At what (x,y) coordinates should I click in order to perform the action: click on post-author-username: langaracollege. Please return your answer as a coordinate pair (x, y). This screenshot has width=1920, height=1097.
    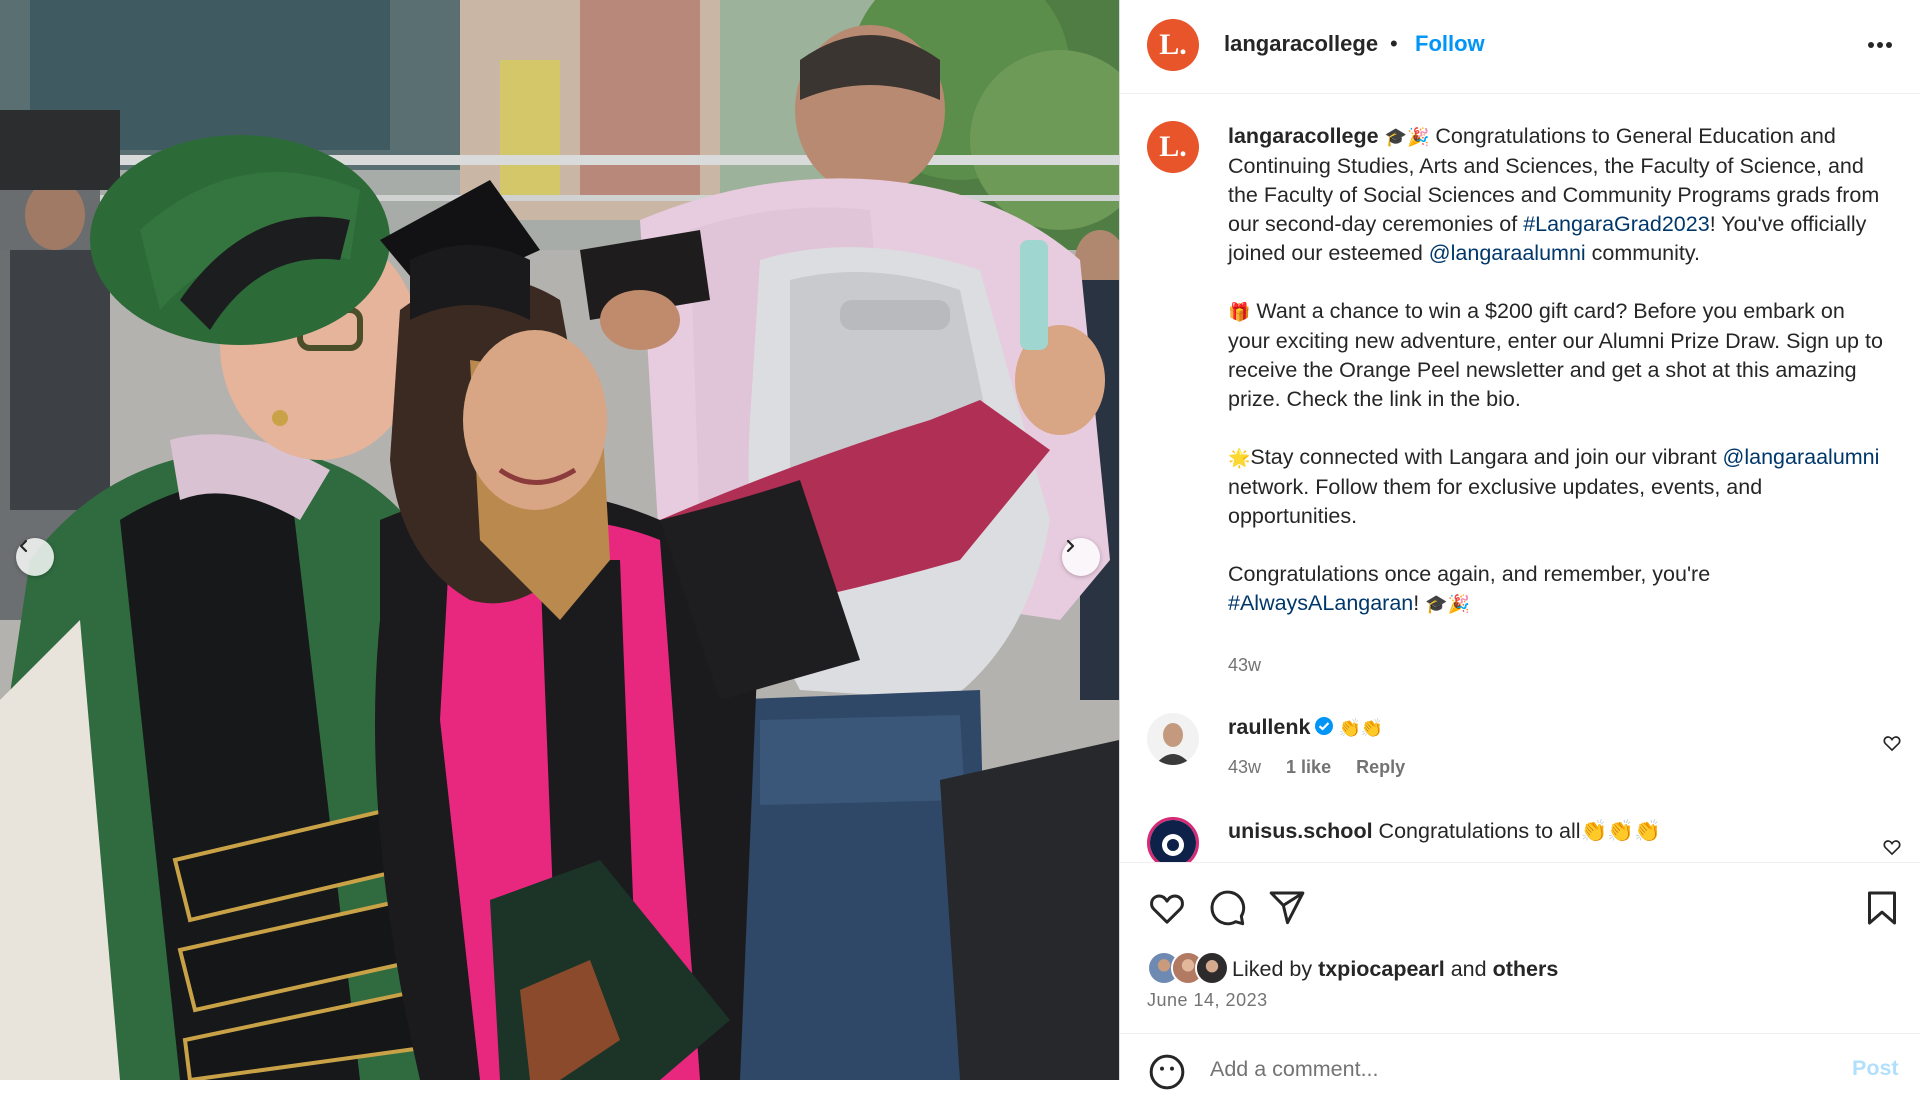
    Looking at the image, I should click on (1301, 44).